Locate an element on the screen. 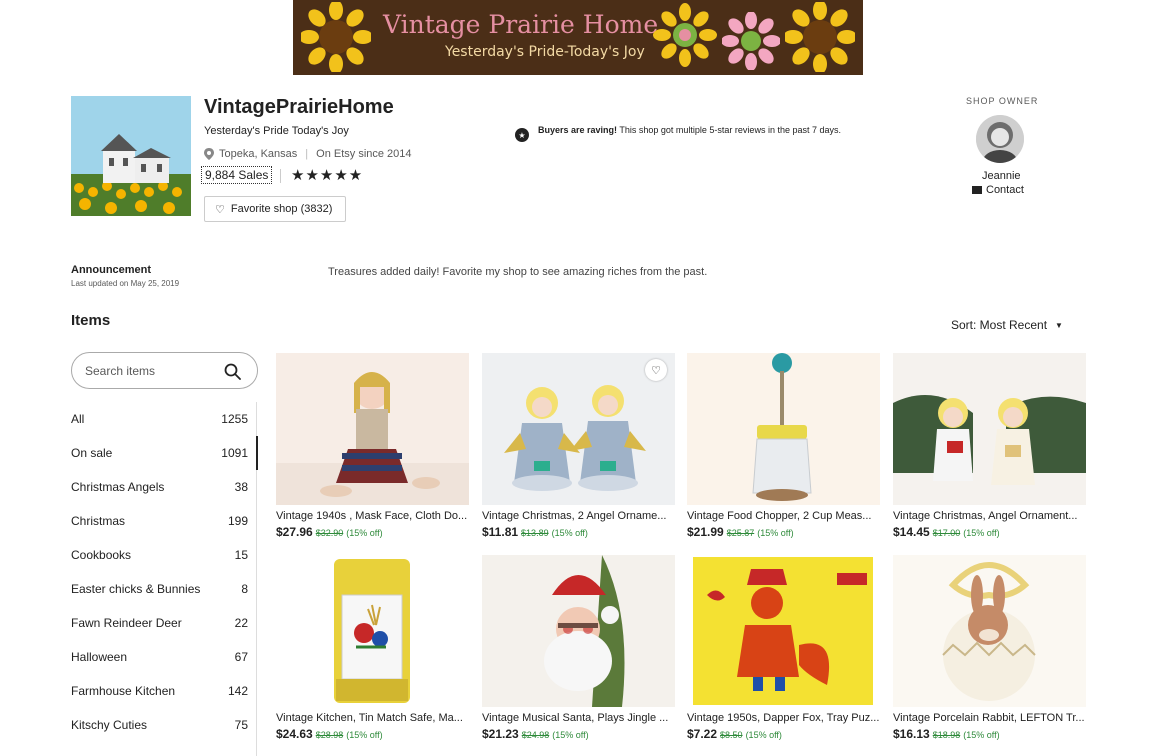  category-item: Fawn Reindeer Deer 22 is located at coordinates (164, 623).